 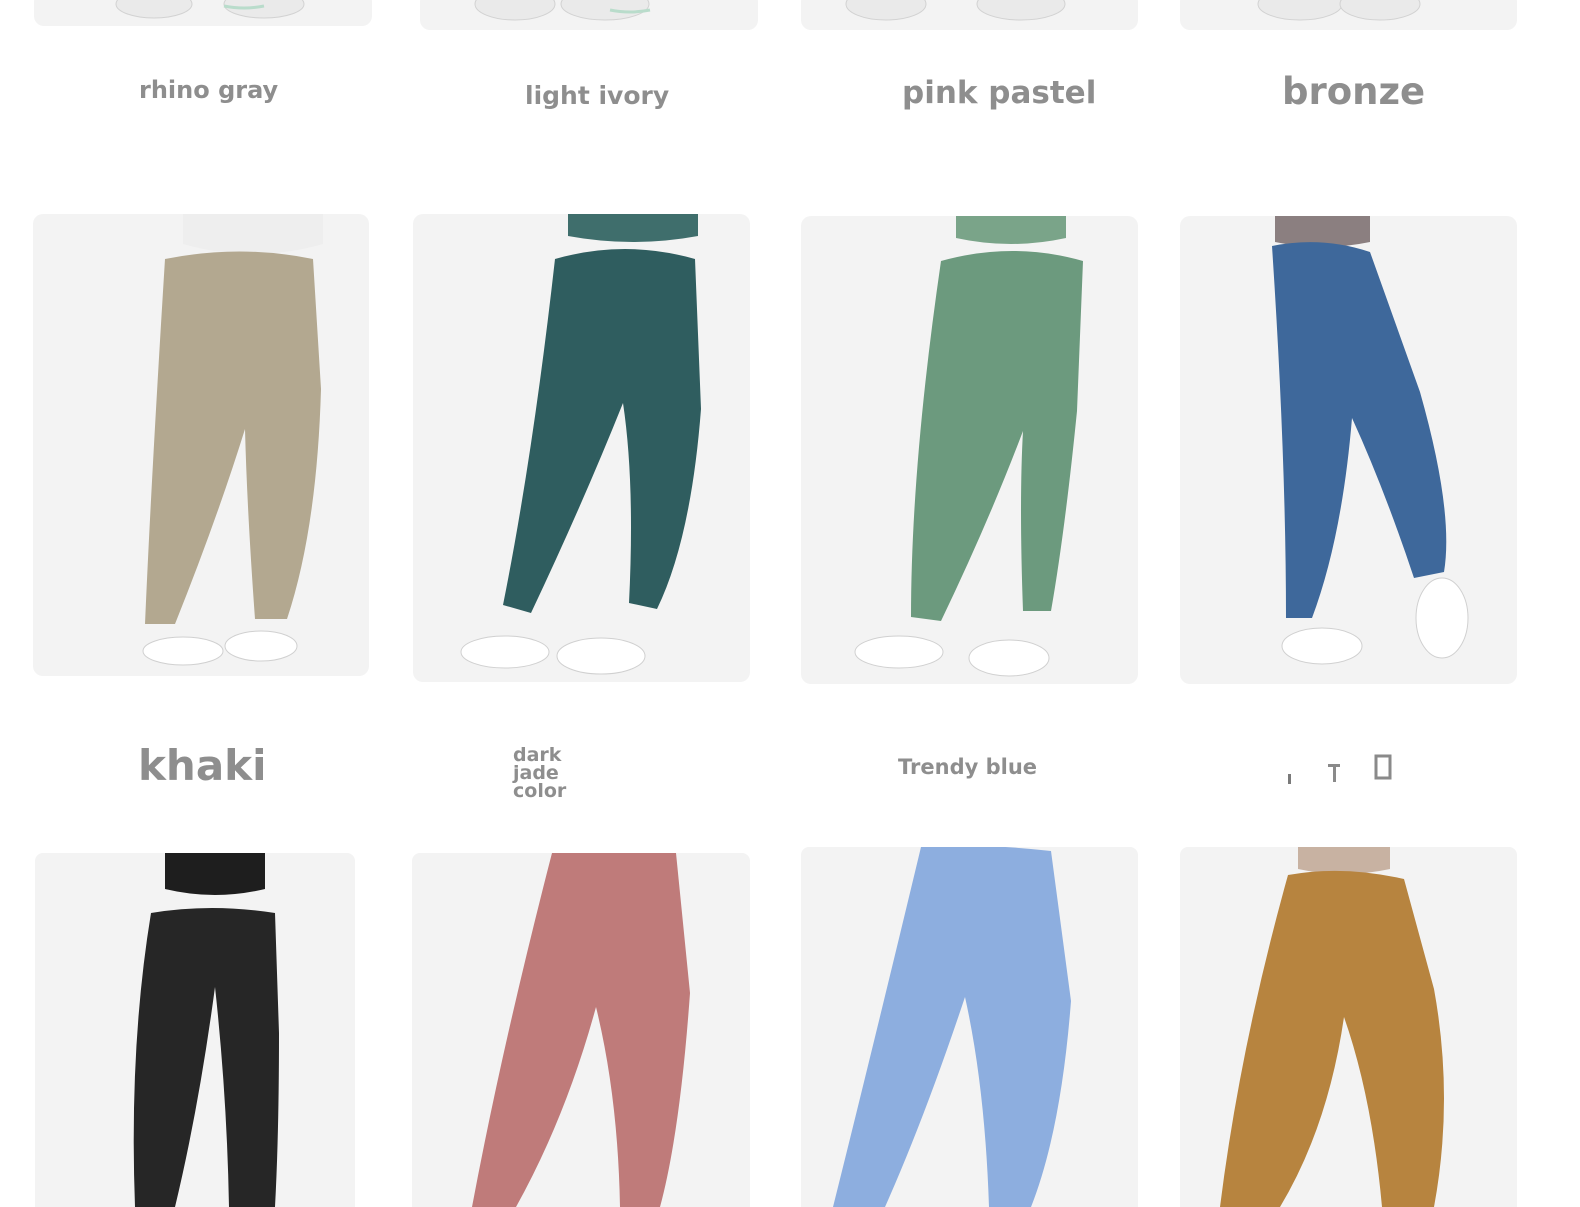 I want to click on color-label: dark jade color, so click(x=540, y=773).